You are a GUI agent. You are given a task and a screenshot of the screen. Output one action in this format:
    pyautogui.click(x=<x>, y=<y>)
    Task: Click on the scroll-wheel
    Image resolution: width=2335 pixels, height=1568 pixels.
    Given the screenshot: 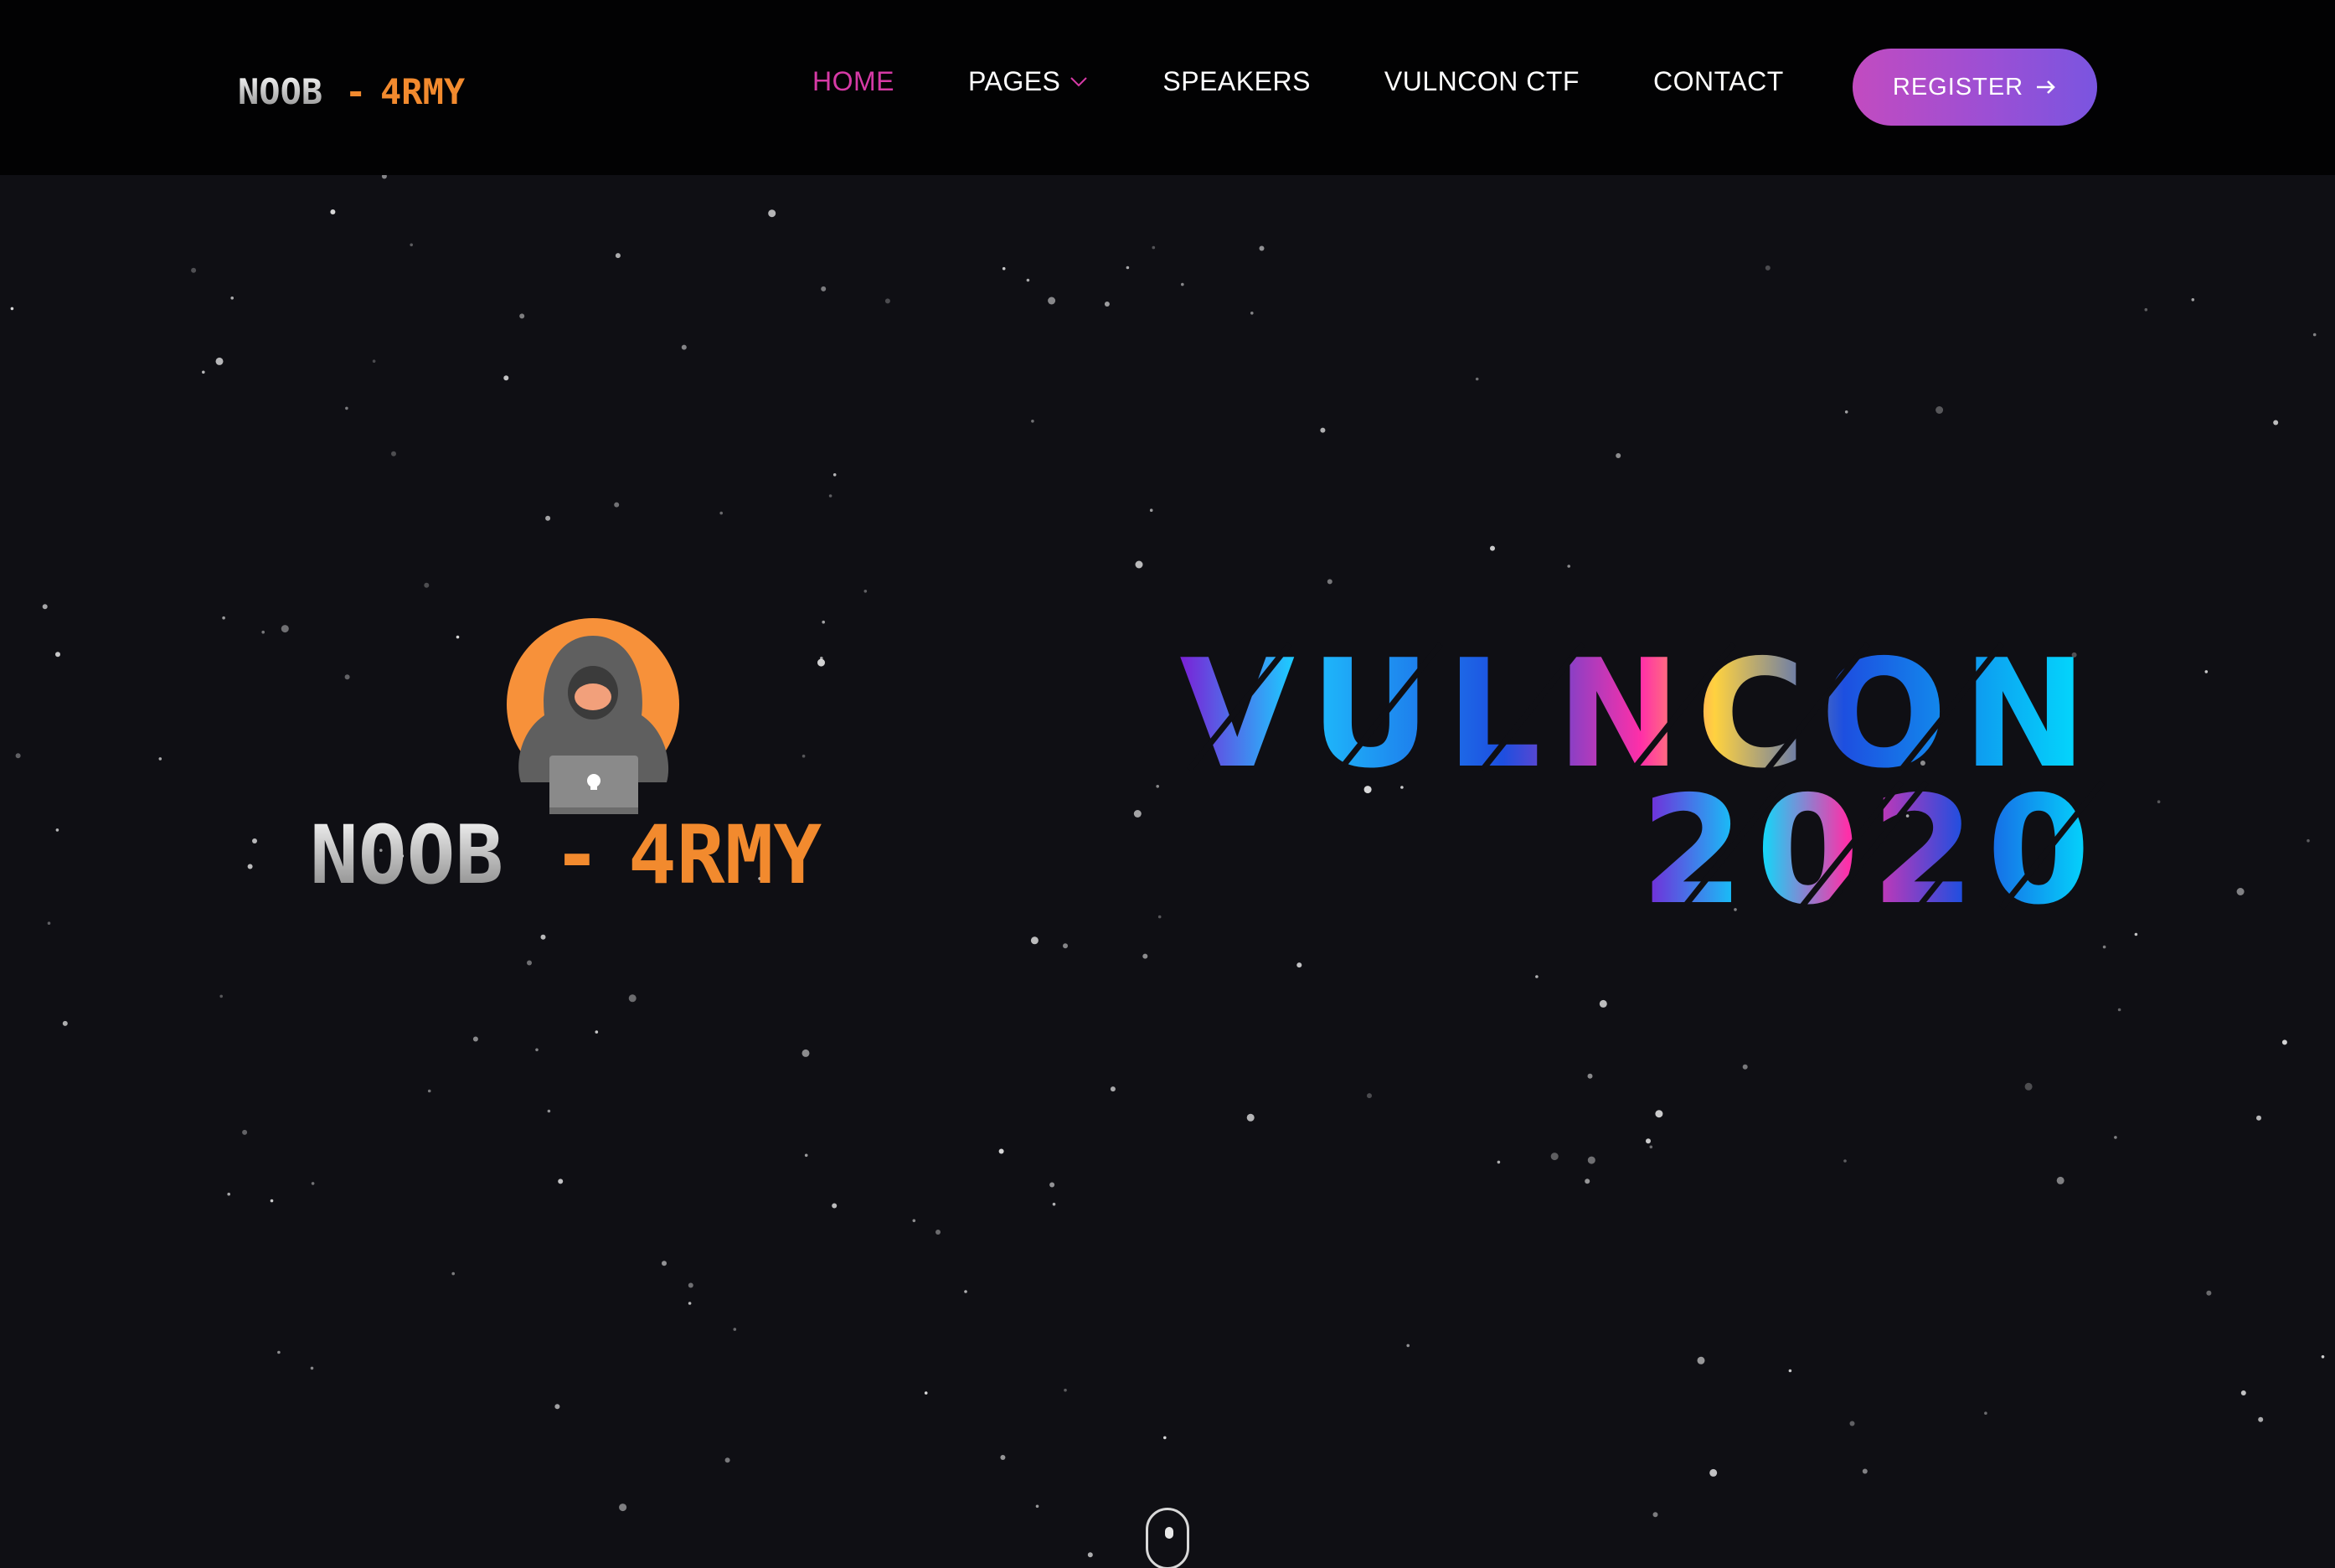 What is the action you would take?
    pyautogui.click(x=1169, y=1533)
    